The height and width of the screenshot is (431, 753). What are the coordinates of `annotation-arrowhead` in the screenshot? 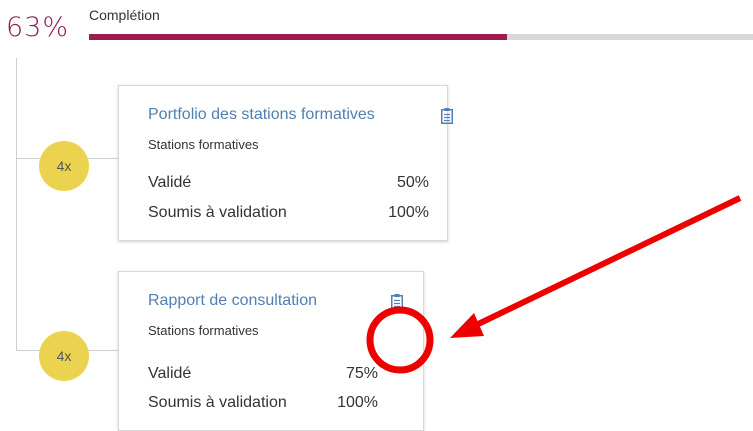 It's located at (467, 325).